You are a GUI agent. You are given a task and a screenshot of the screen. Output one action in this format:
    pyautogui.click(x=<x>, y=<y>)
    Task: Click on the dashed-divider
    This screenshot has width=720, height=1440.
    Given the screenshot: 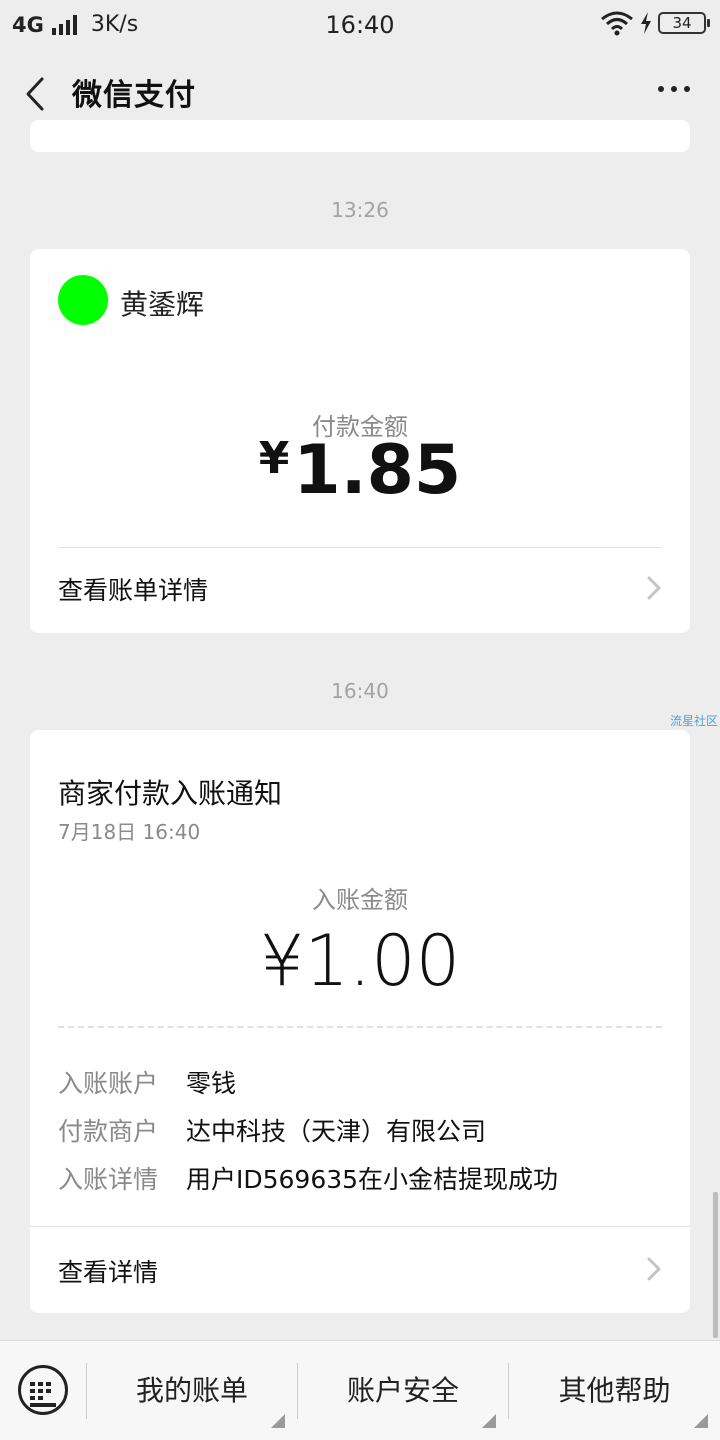 What is the action you would take?
    pyautogui.click(x=360, y=1027)
    